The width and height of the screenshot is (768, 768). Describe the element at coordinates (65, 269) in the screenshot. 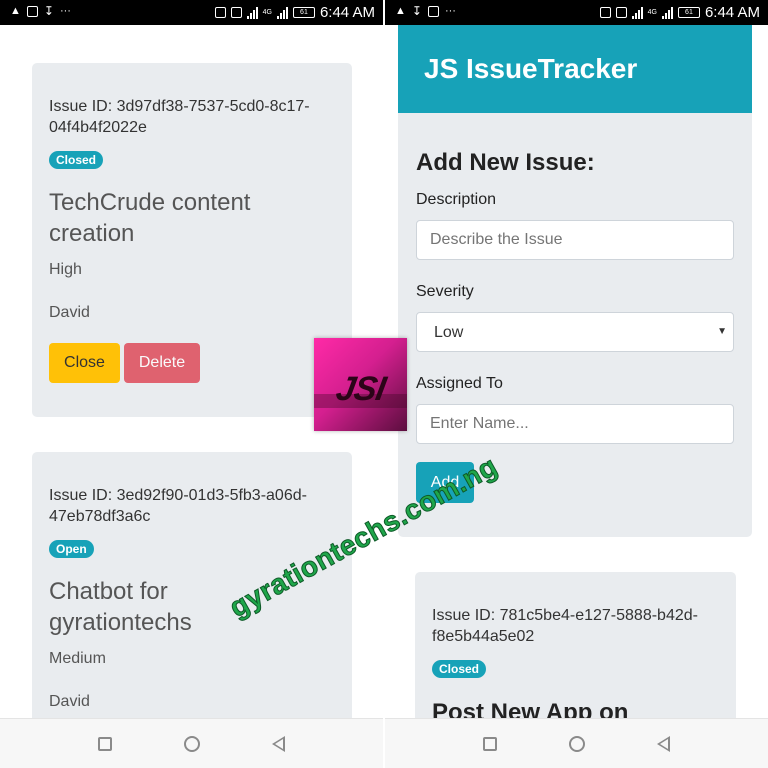

I see `issue-severity: High` at that location.